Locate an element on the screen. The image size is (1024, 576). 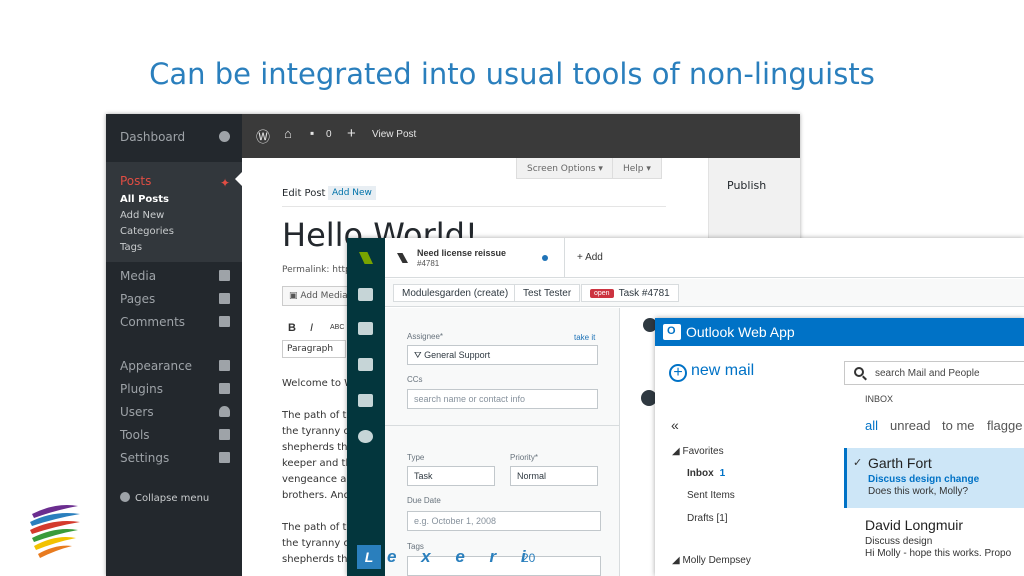
reporting-icon is located at coordinates (365, 400).